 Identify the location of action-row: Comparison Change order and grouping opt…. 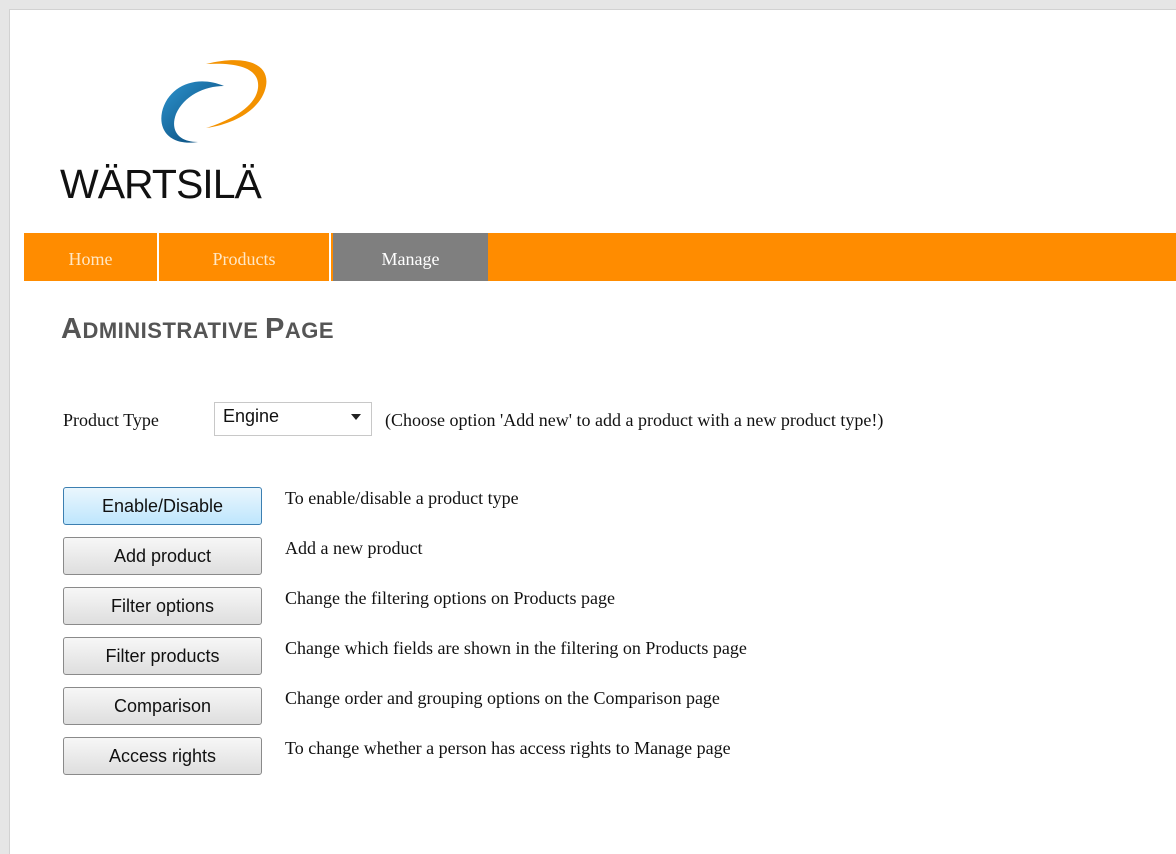
(563, 707).